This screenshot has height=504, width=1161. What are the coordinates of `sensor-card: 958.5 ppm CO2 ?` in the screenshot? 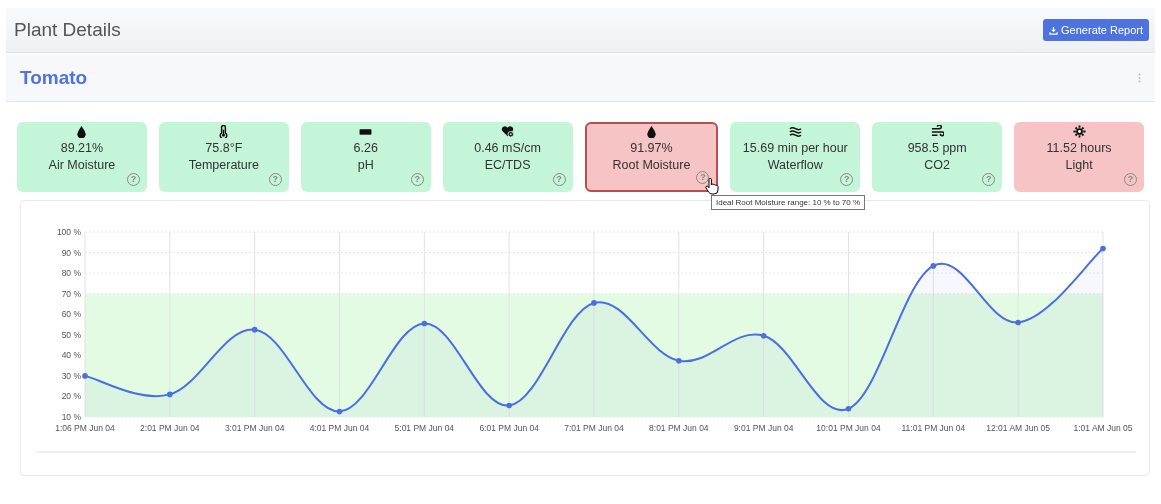 It's located at (937, 157).